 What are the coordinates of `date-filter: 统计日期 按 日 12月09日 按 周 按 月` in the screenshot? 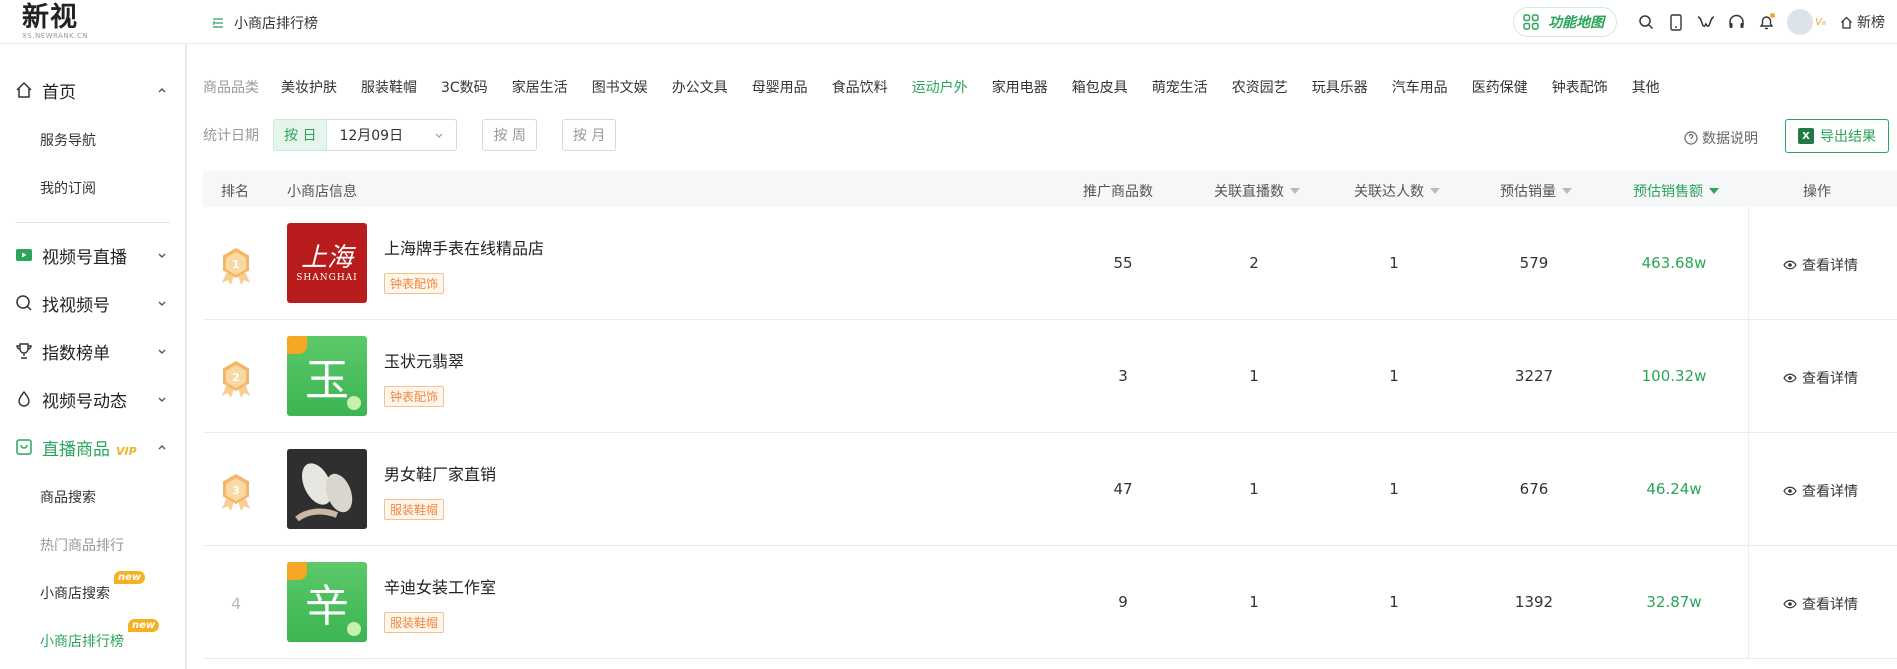 It's located at (410, 135).